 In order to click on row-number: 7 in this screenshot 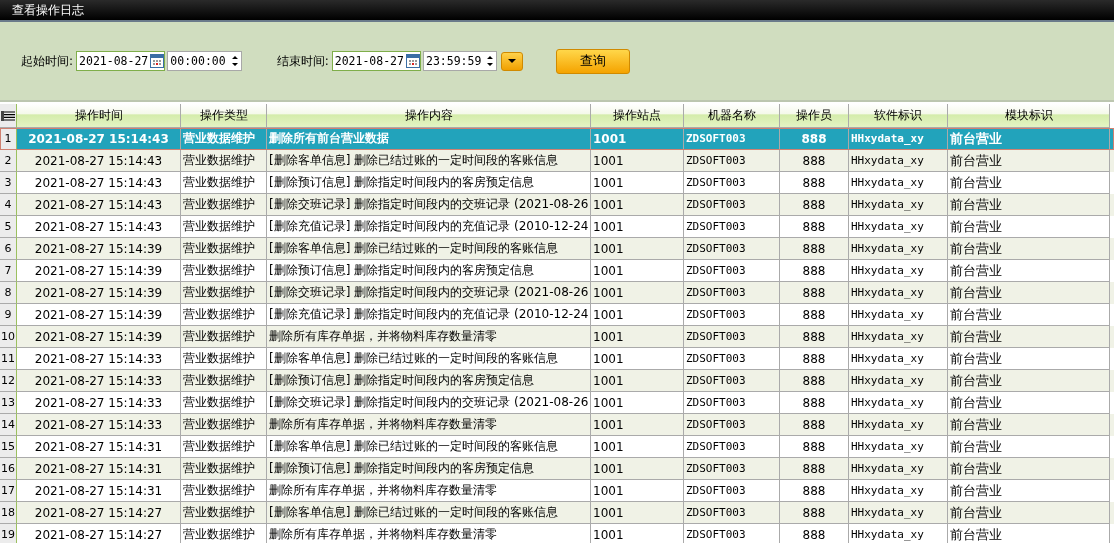, I will do `click(8, 271)`.